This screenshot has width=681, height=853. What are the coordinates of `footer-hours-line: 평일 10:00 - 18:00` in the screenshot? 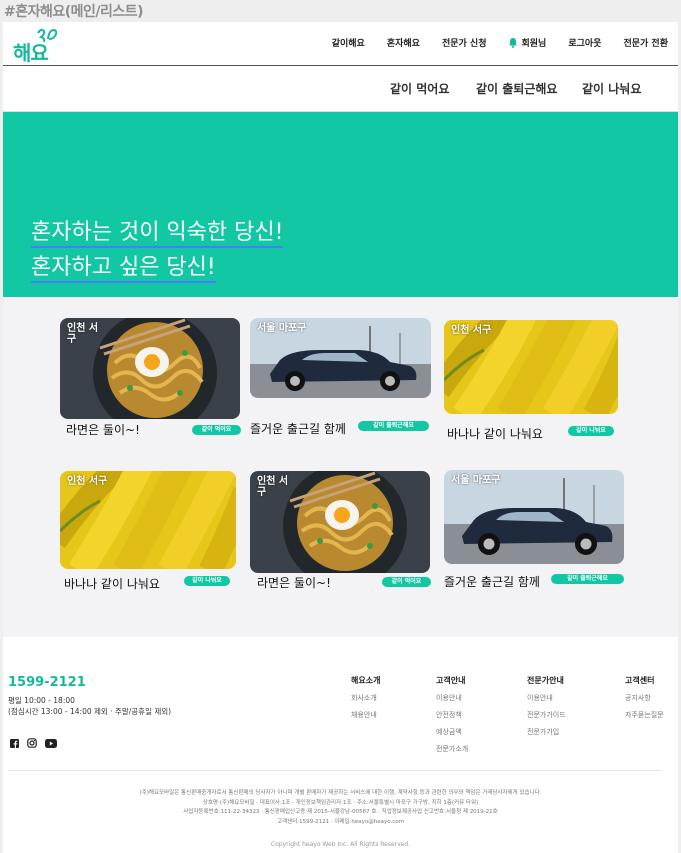 It's located at (41, 700).